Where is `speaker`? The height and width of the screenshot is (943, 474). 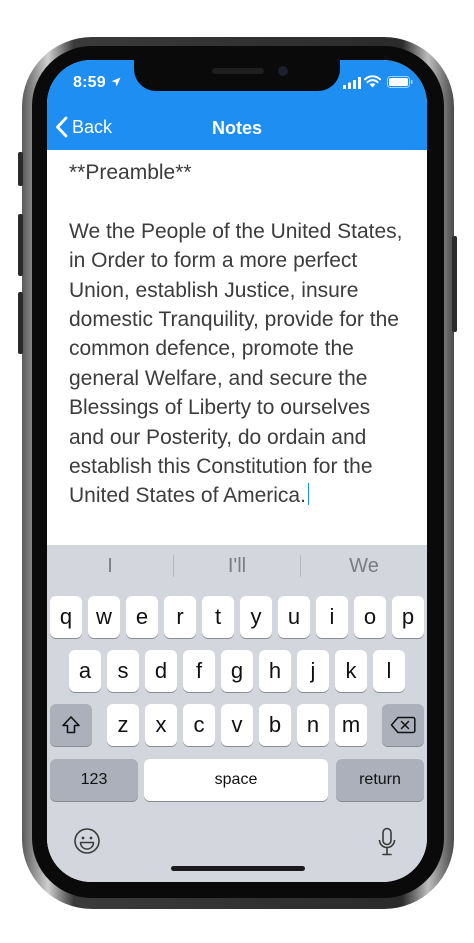
speaker is located at coordinates (238, 71).